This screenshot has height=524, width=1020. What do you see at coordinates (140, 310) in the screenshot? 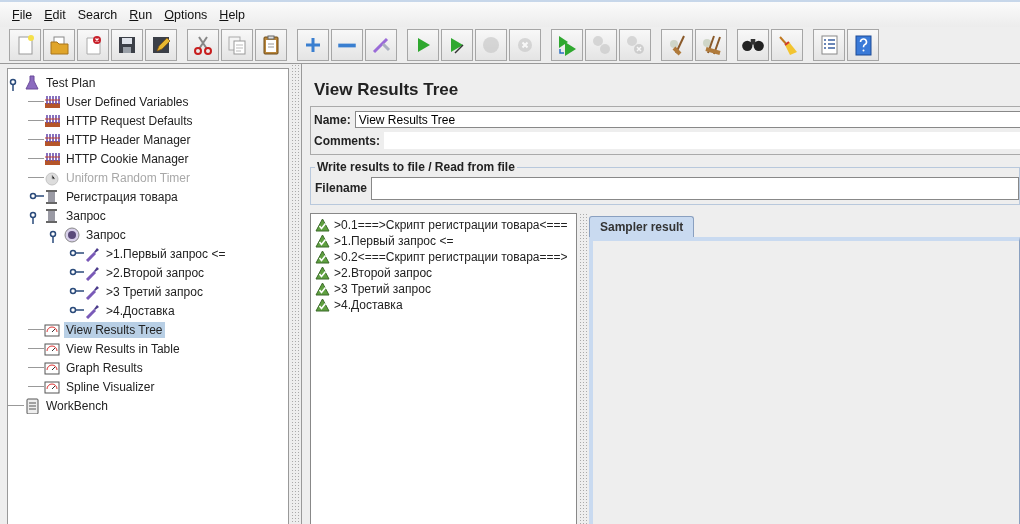
I see `tree-item: >4.Доставка` at bounding box center [140, 310].